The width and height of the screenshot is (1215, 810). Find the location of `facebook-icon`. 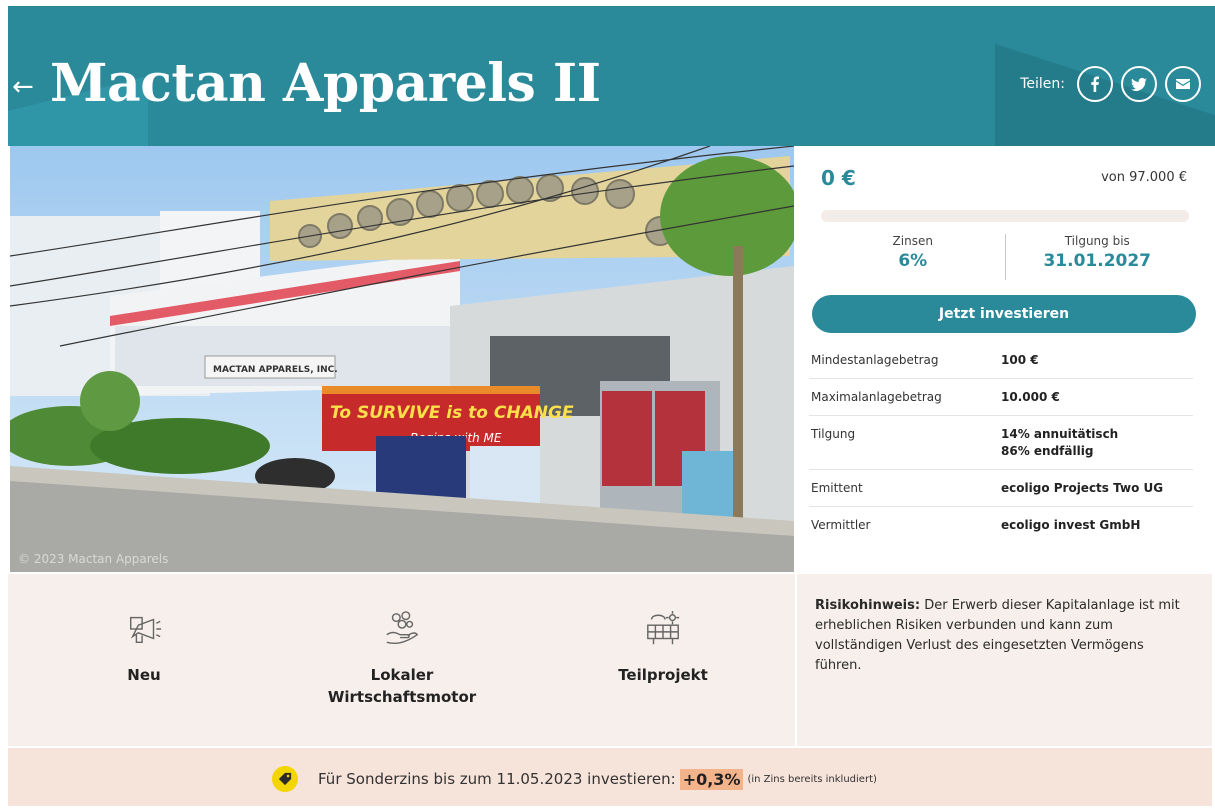

facebook-icon is located at coordinates (1095, 84).